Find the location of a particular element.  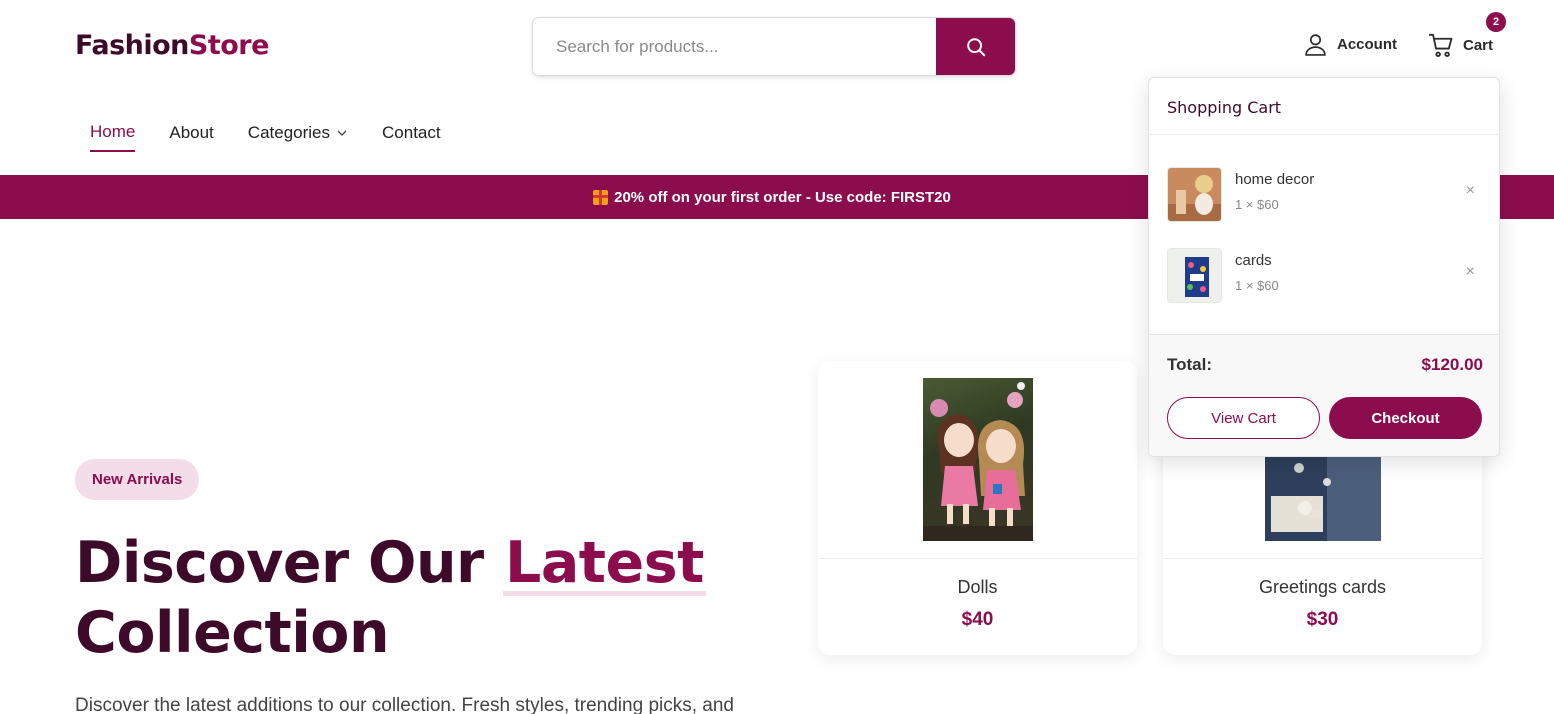

gift-icon is located at coordinates (601, 197).